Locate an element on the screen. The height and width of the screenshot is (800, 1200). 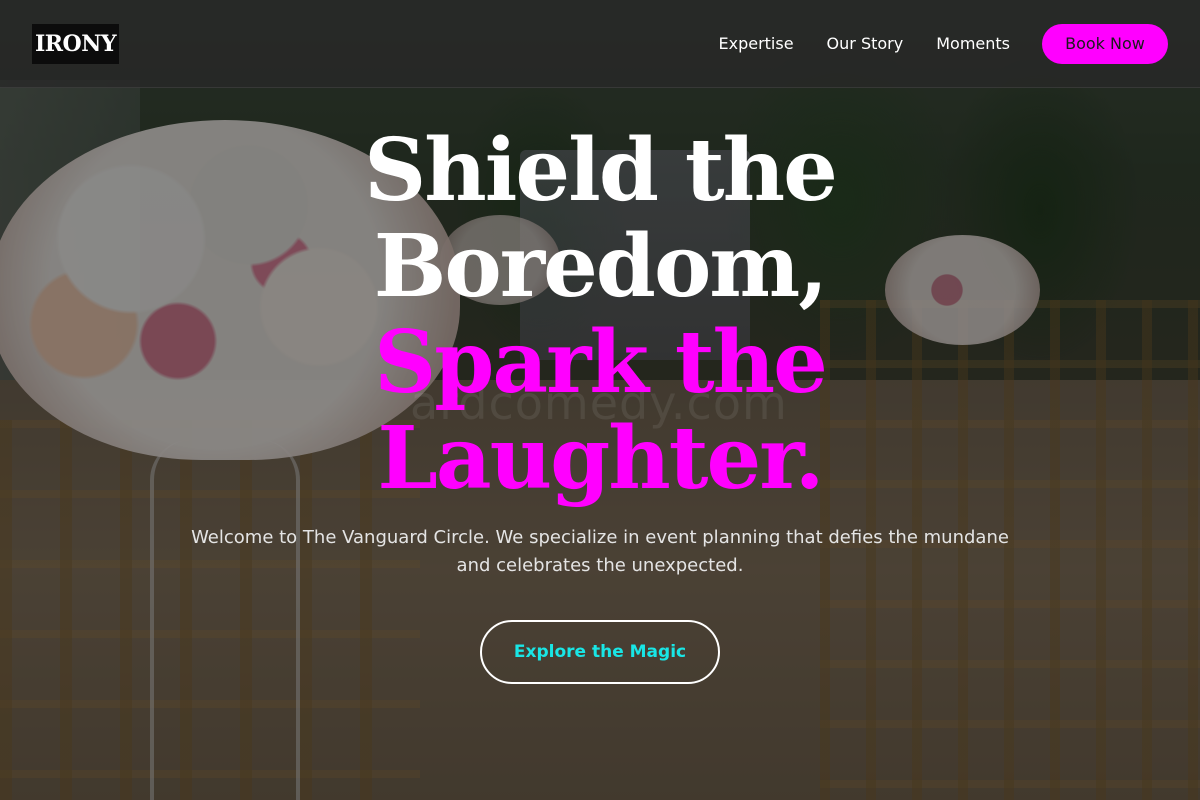
headline-line-4: Laughter. is located at coordinates (600, 458).